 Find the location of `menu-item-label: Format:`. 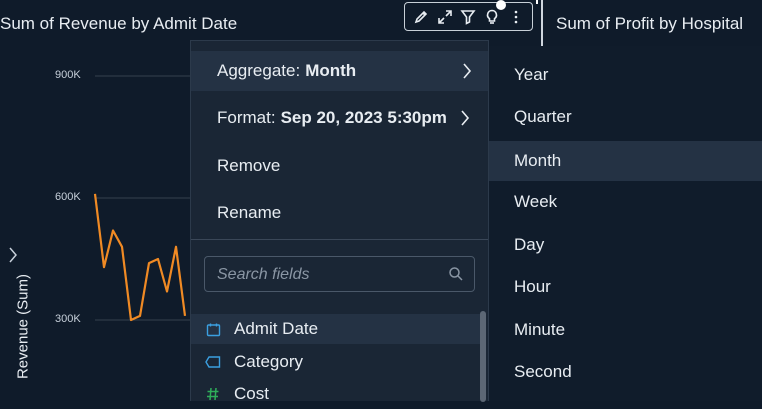

menu-item-label: Format: is located at coordinates (246, 117).